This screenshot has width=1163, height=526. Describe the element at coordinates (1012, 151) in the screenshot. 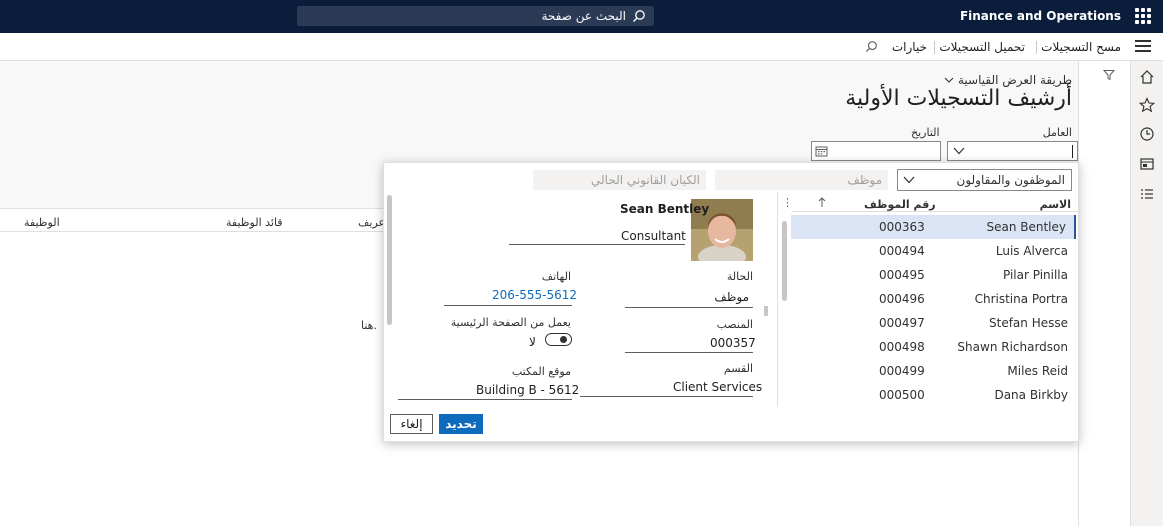

I see `worker-field` at that location.